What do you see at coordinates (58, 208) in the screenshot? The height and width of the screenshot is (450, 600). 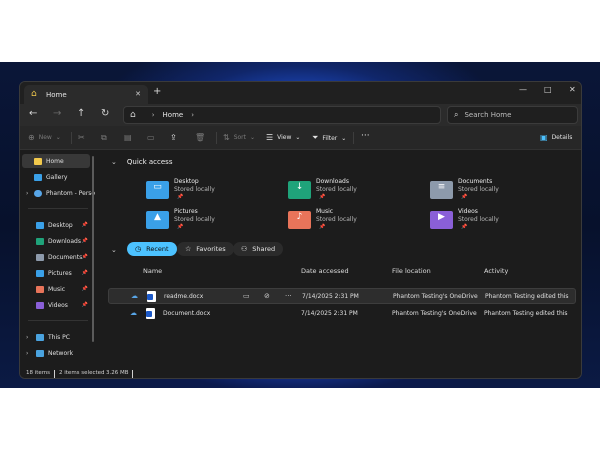 I see `sidebar-divider` at bounding box center [58, 208].